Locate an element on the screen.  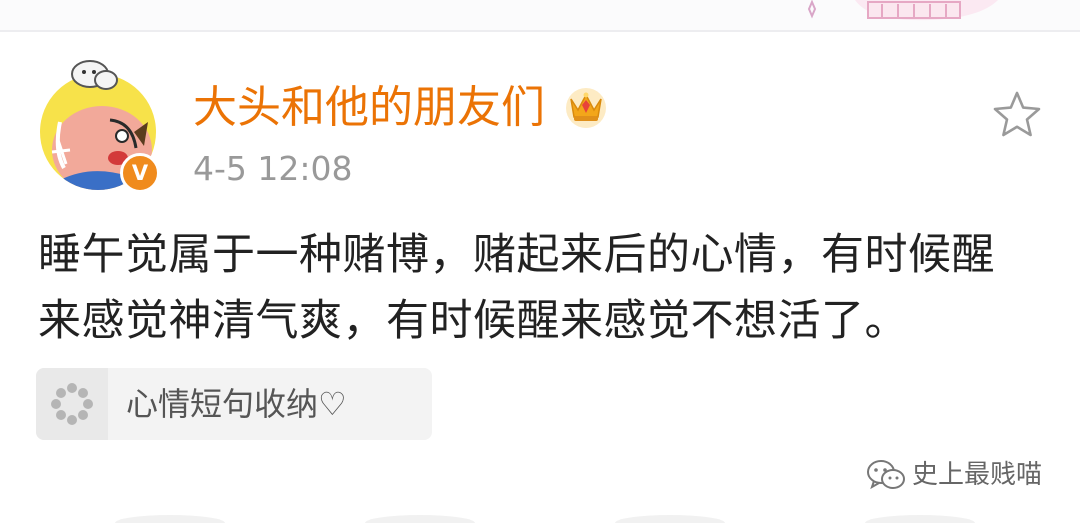
next-row-hint is located at coordinates (545, 519).